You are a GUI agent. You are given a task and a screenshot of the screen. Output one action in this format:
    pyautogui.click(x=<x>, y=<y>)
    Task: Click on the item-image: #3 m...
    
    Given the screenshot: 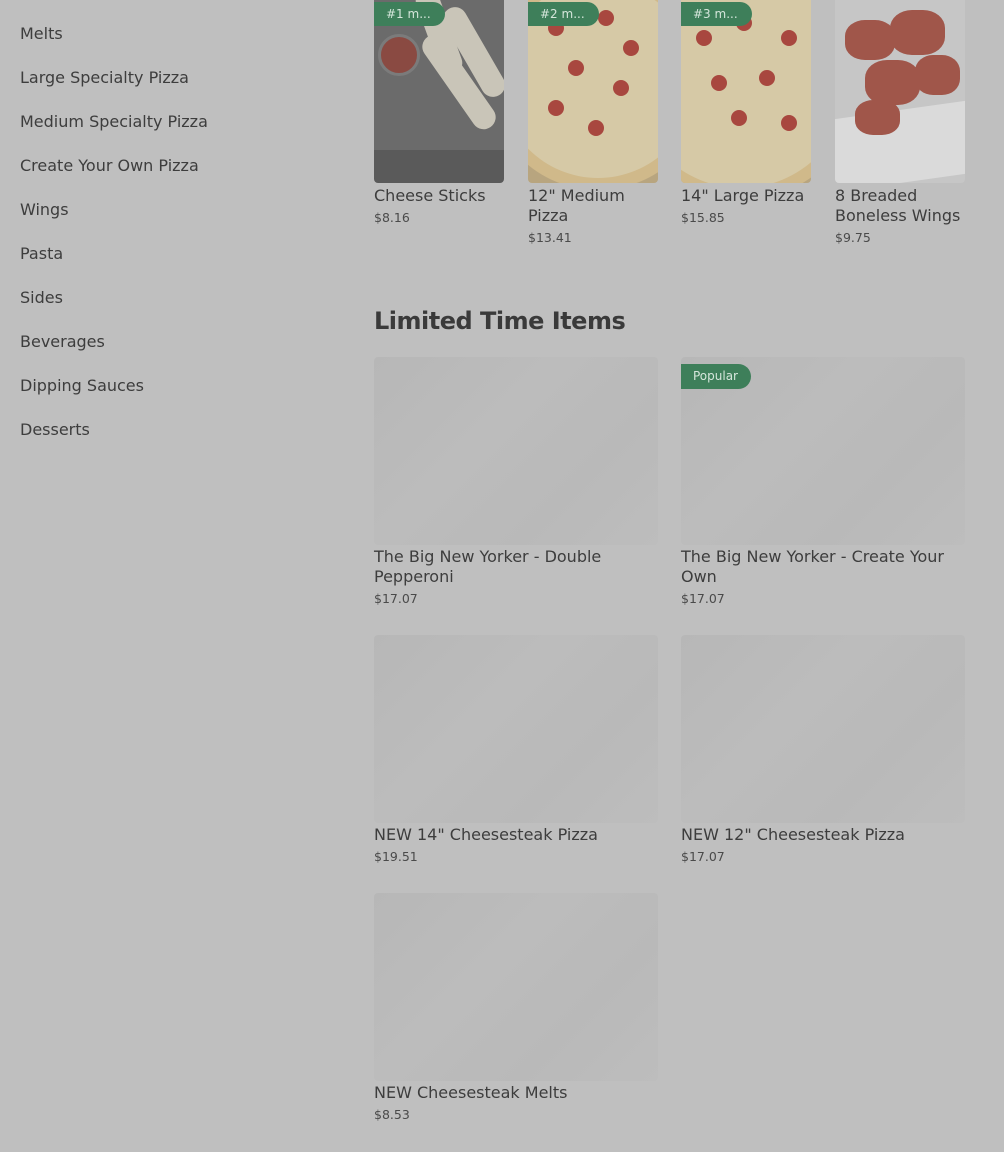 What is the action you would take?
    pyautogui.click(x=746, y=91)
    